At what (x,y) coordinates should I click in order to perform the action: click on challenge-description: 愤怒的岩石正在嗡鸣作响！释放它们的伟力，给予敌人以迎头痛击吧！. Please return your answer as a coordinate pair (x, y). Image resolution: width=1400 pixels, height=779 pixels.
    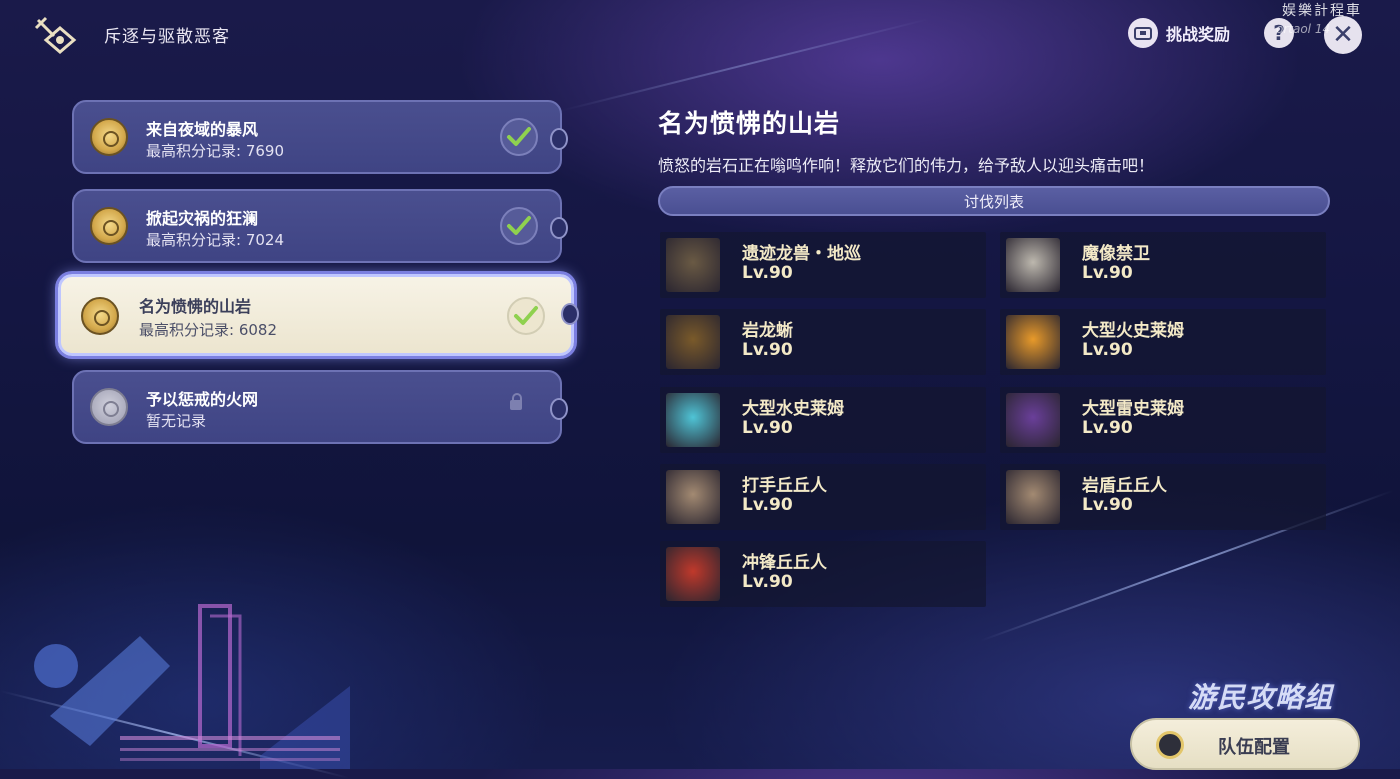
    Looking at the image, I should click on (906, 165).